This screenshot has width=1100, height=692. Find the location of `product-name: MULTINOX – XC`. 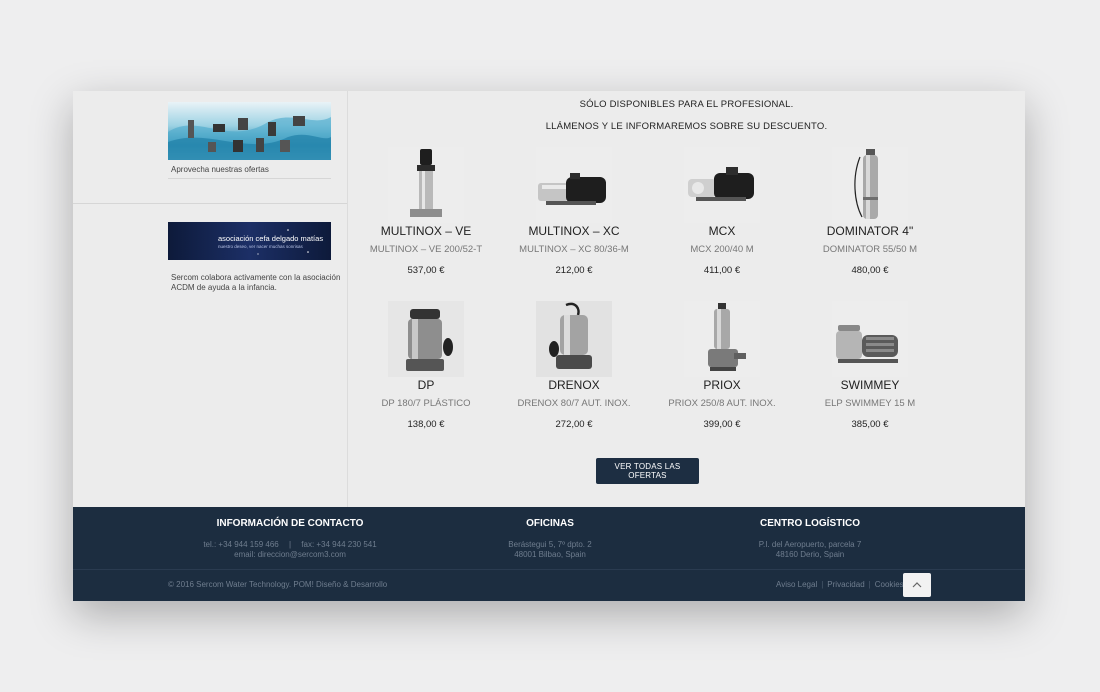

product-name: MULTINOX – XC is located at coordinates (574, 231).